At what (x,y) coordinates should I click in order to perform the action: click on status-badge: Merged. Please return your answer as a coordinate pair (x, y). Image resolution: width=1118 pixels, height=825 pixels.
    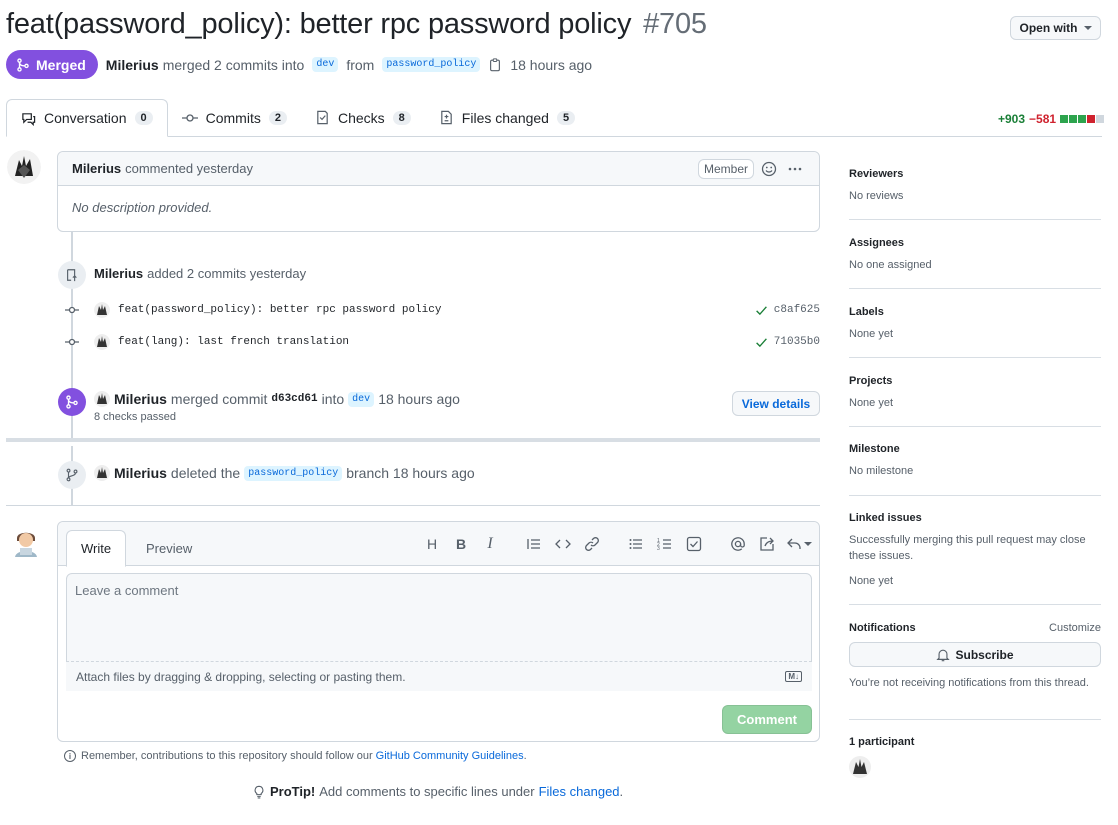
    Looking at the image, I should click on (52, 64).